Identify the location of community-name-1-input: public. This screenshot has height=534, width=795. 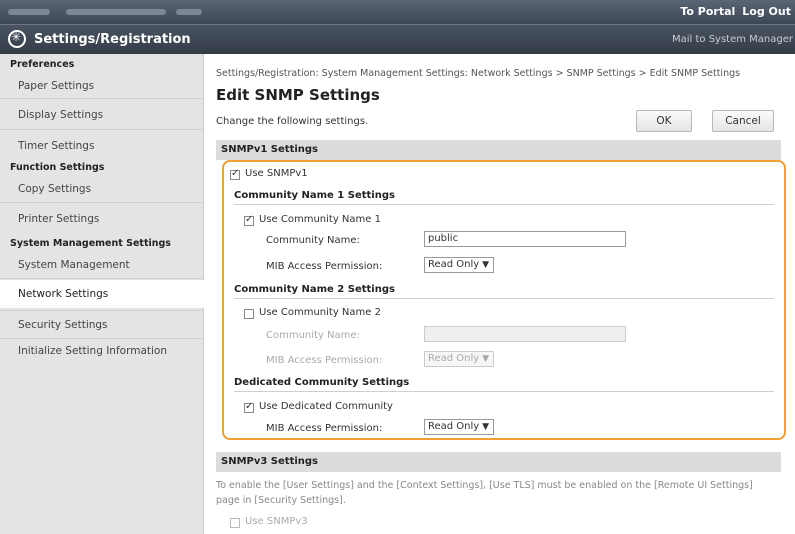
(525, 239).